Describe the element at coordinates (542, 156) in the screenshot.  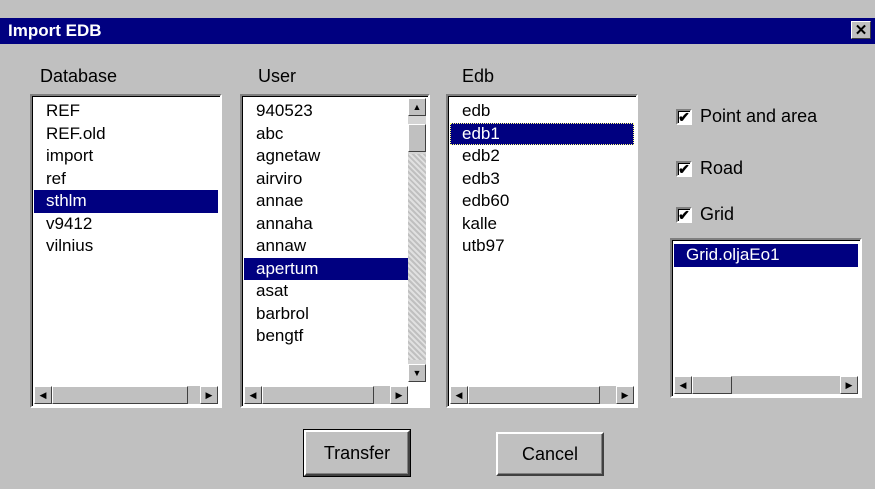
I see `list-item: edb2` at that location.